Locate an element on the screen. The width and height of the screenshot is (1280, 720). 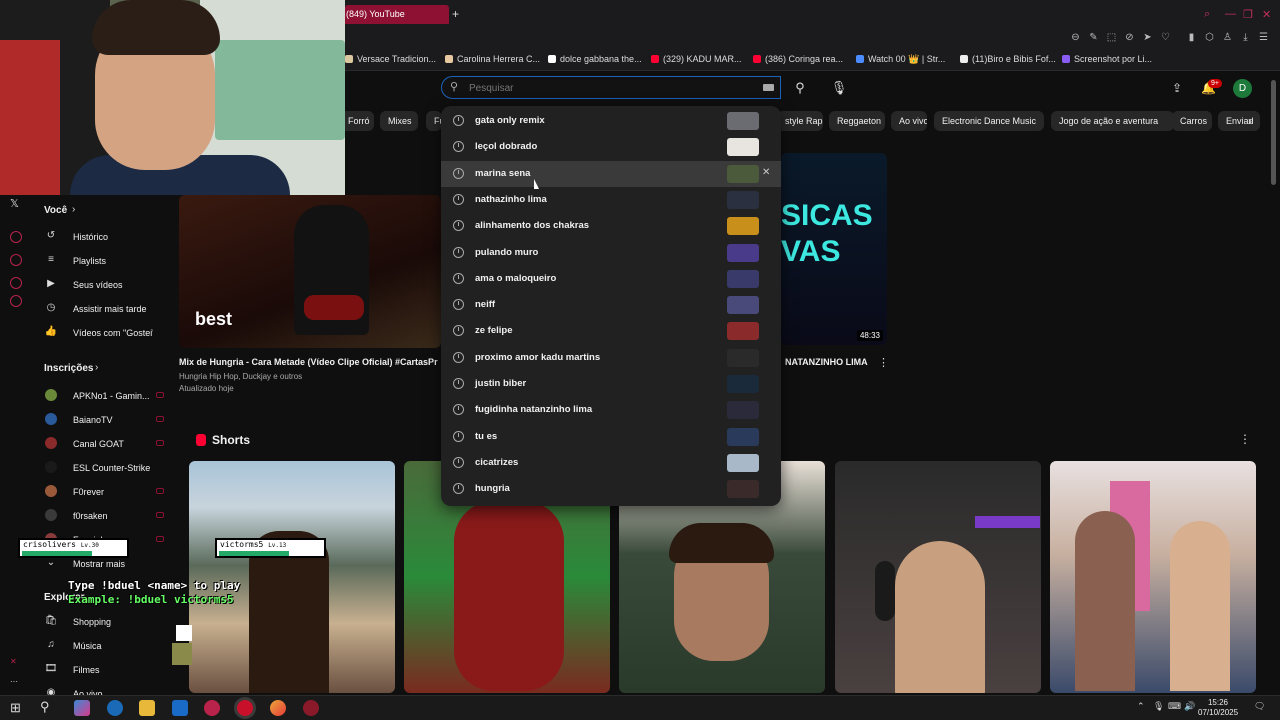
send-icon: ➤ is located at coordinates (1147, 37).